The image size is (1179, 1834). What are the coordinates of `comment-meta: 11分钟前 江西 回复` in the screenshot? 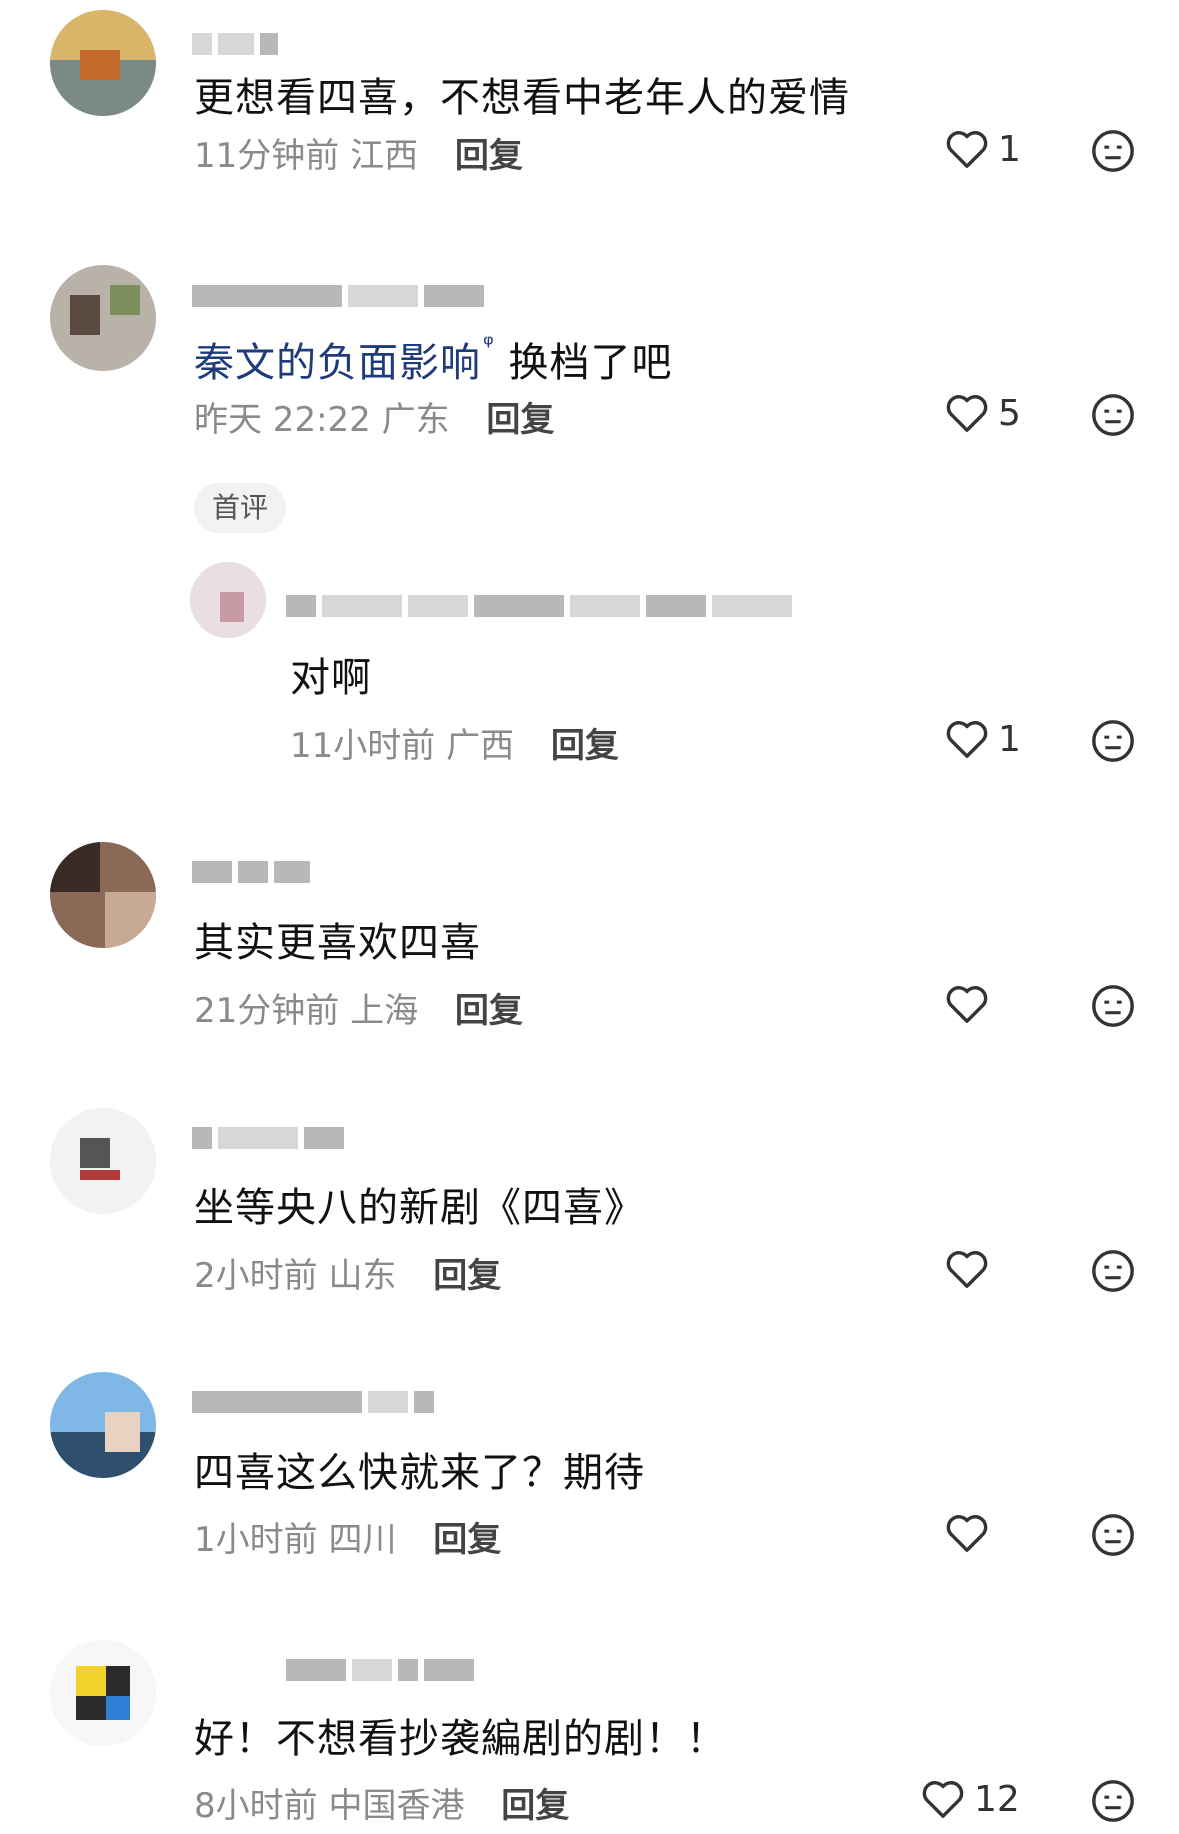 It's located at (358, 152).